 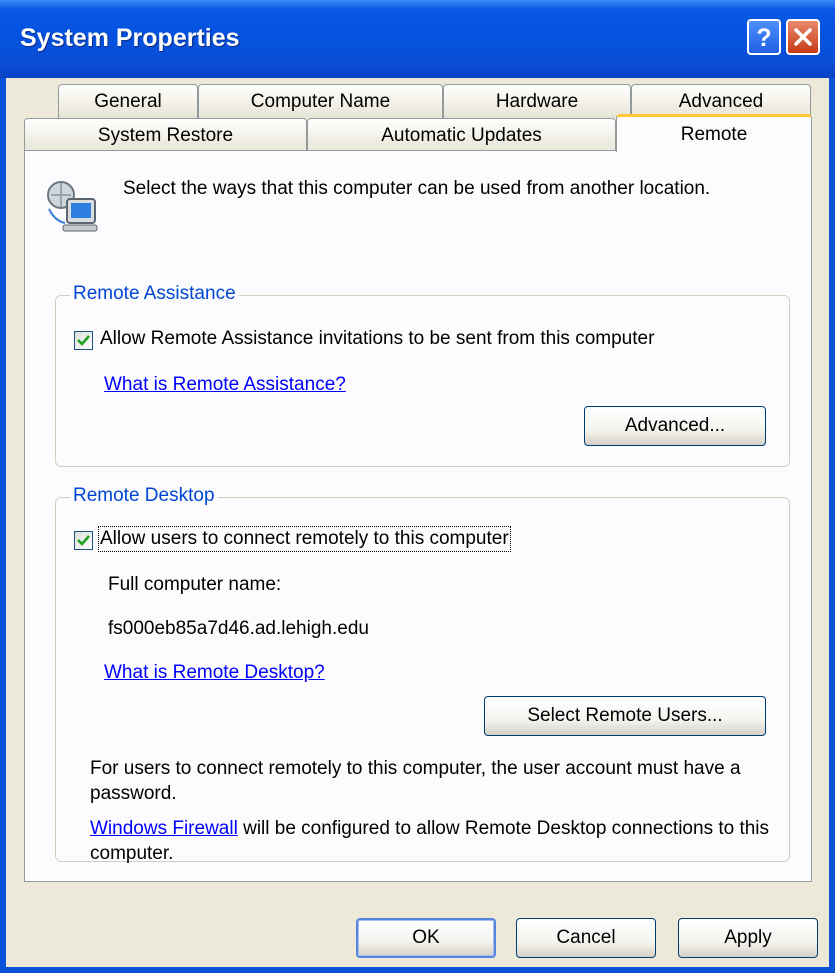 I want to click on close-icon, so click(x=803, y=37).